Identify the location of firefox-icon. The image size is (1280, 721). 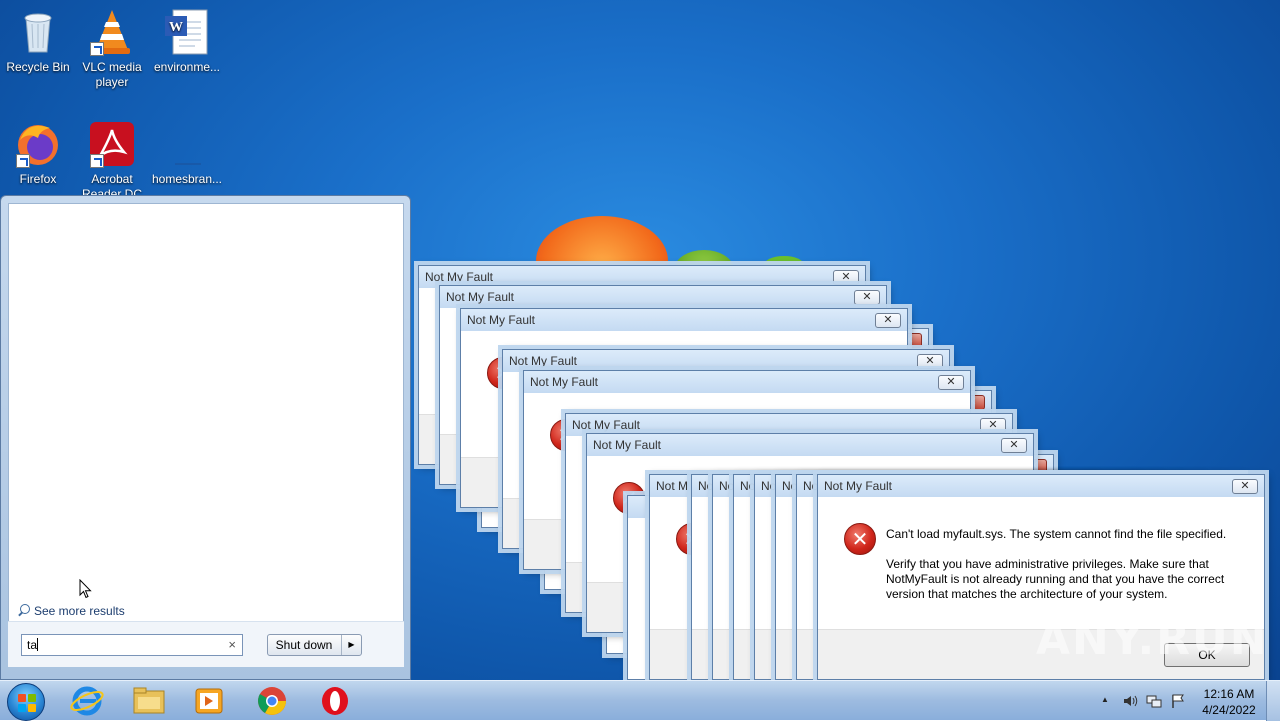
(38, 144).